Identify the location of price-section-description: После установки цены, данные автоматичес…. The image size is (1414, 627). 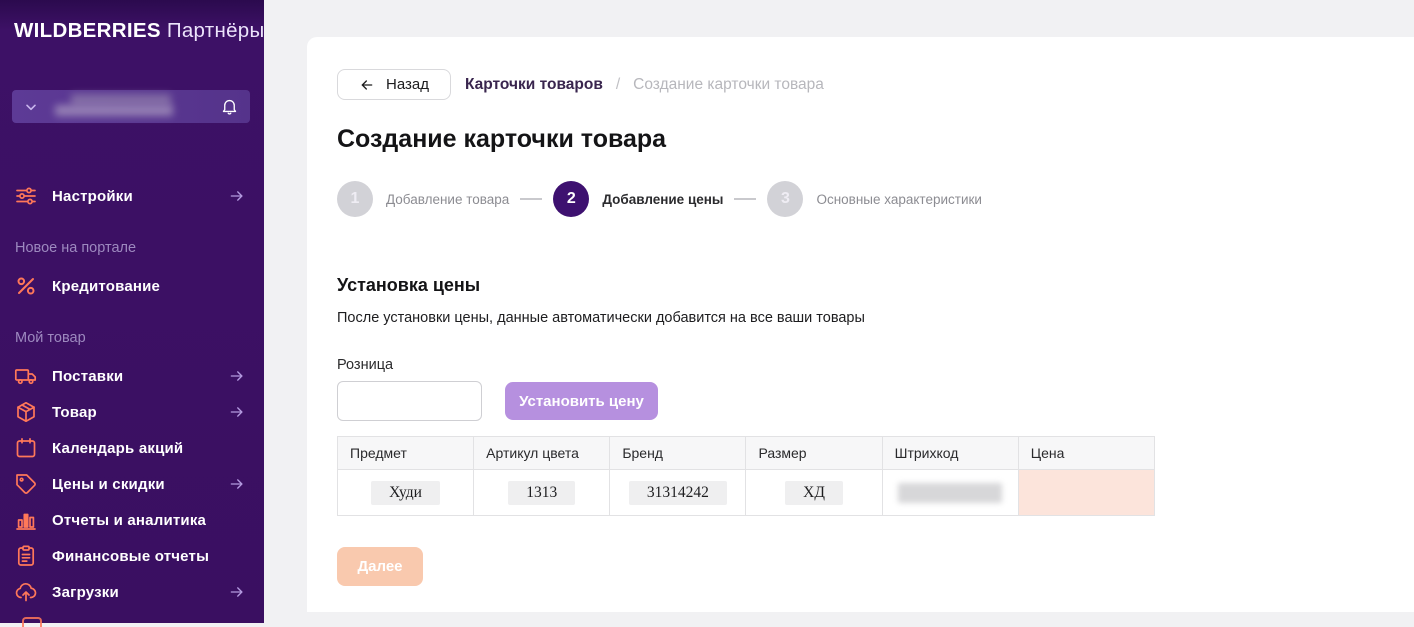
(601, 318).